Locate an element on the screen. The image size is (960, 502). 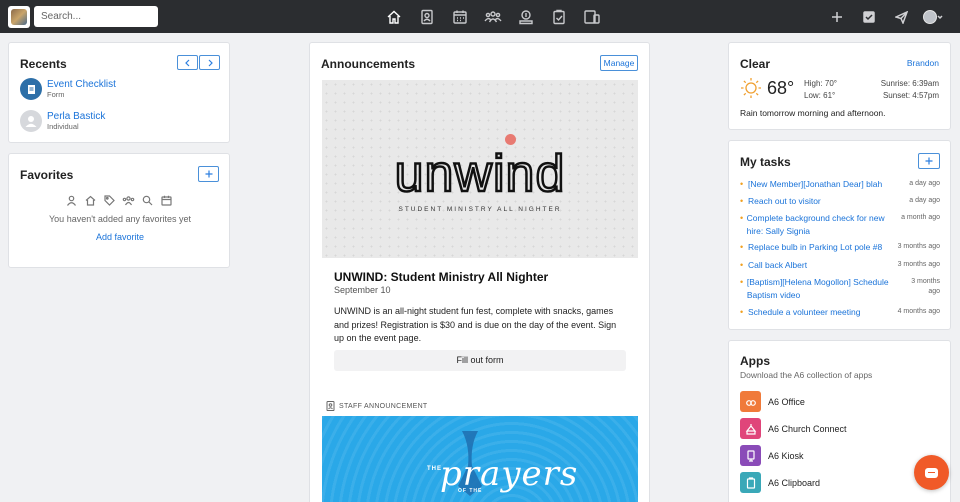
prev-button is located at coordinates (187, 62).